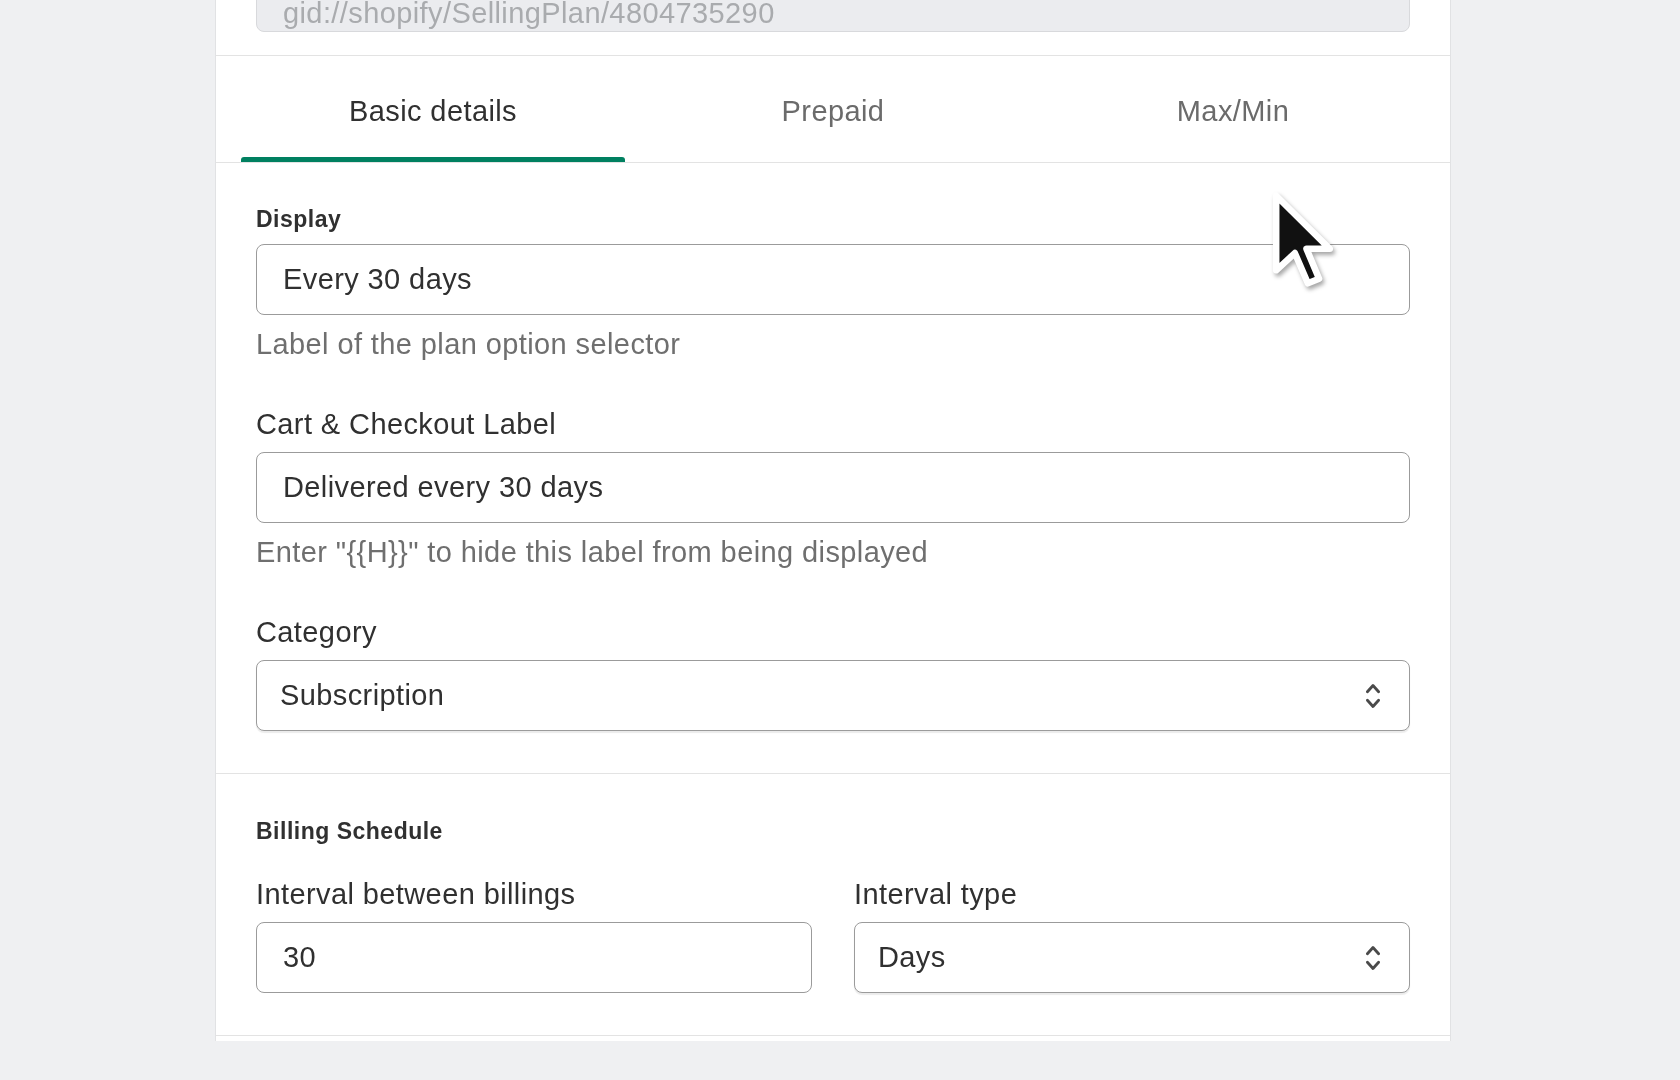 This screenshot has width=1680, height=1080. What do you see at coordinates (1132, 957) in the screenshot?
I see `select-field: Days` at bounding box center [1132, 957].